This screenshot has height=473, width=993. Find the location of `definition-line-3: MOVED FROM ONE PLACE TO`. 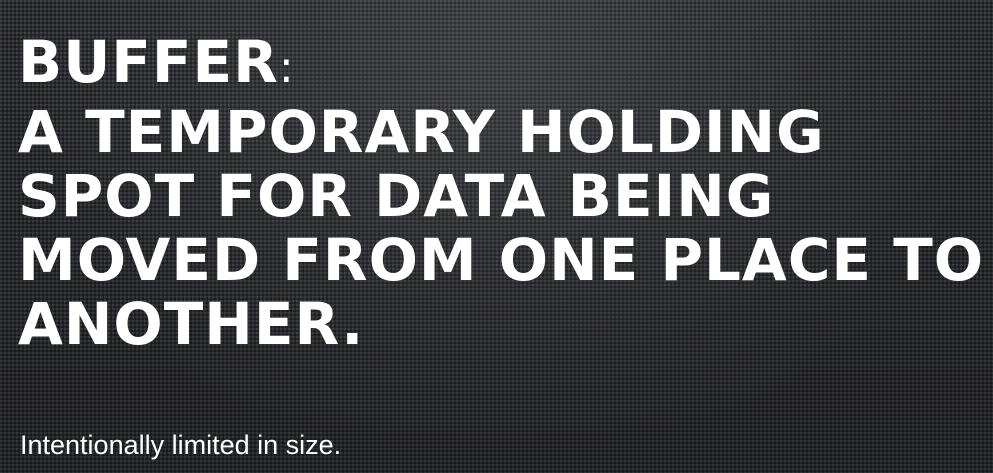

definition-line-3: MOVED FROM ONE PLACE TO is located at coordinates (501, 260).